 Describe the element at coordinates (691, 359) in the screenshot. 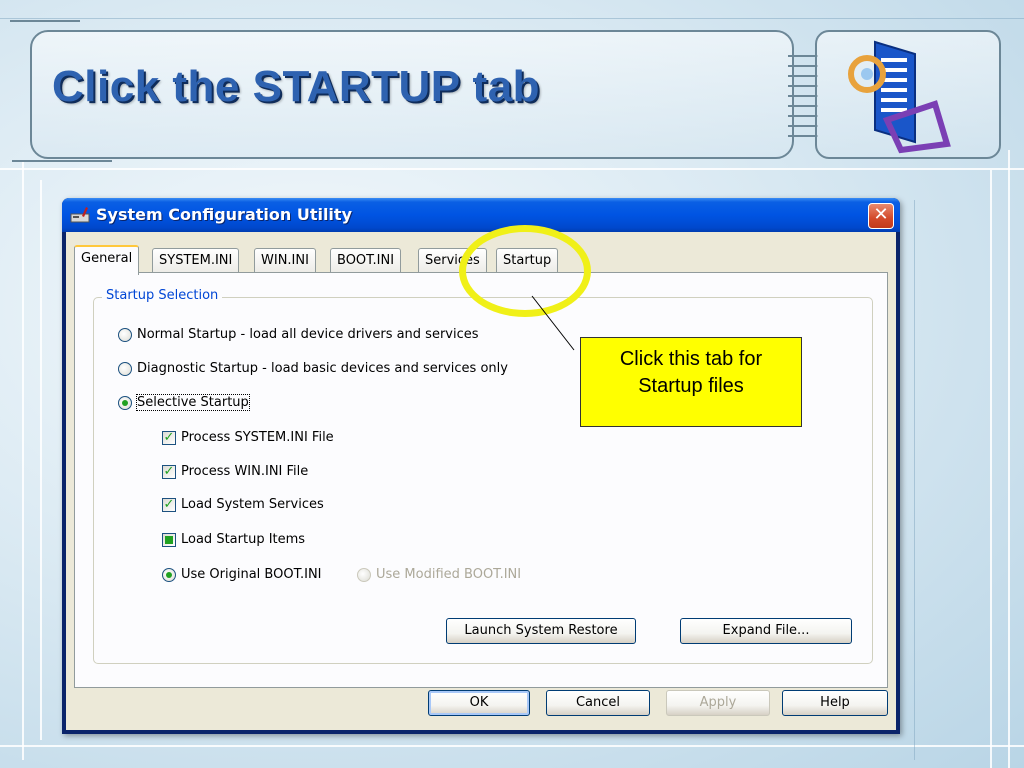

I see `callout-line-1: Click this tab for` at that location.